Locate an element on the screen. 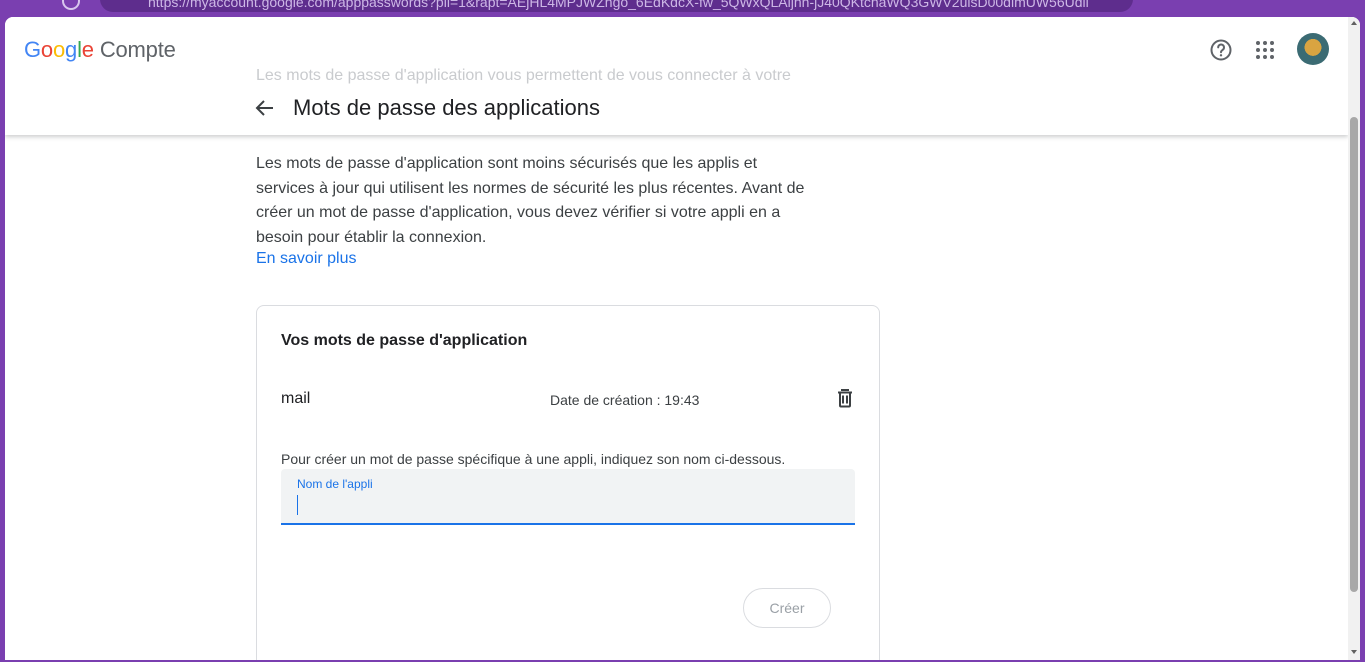 The width and height of the screenshot is (1365, 662). app-name-field: Nom de l'appli is located at coordinates (568, 497).